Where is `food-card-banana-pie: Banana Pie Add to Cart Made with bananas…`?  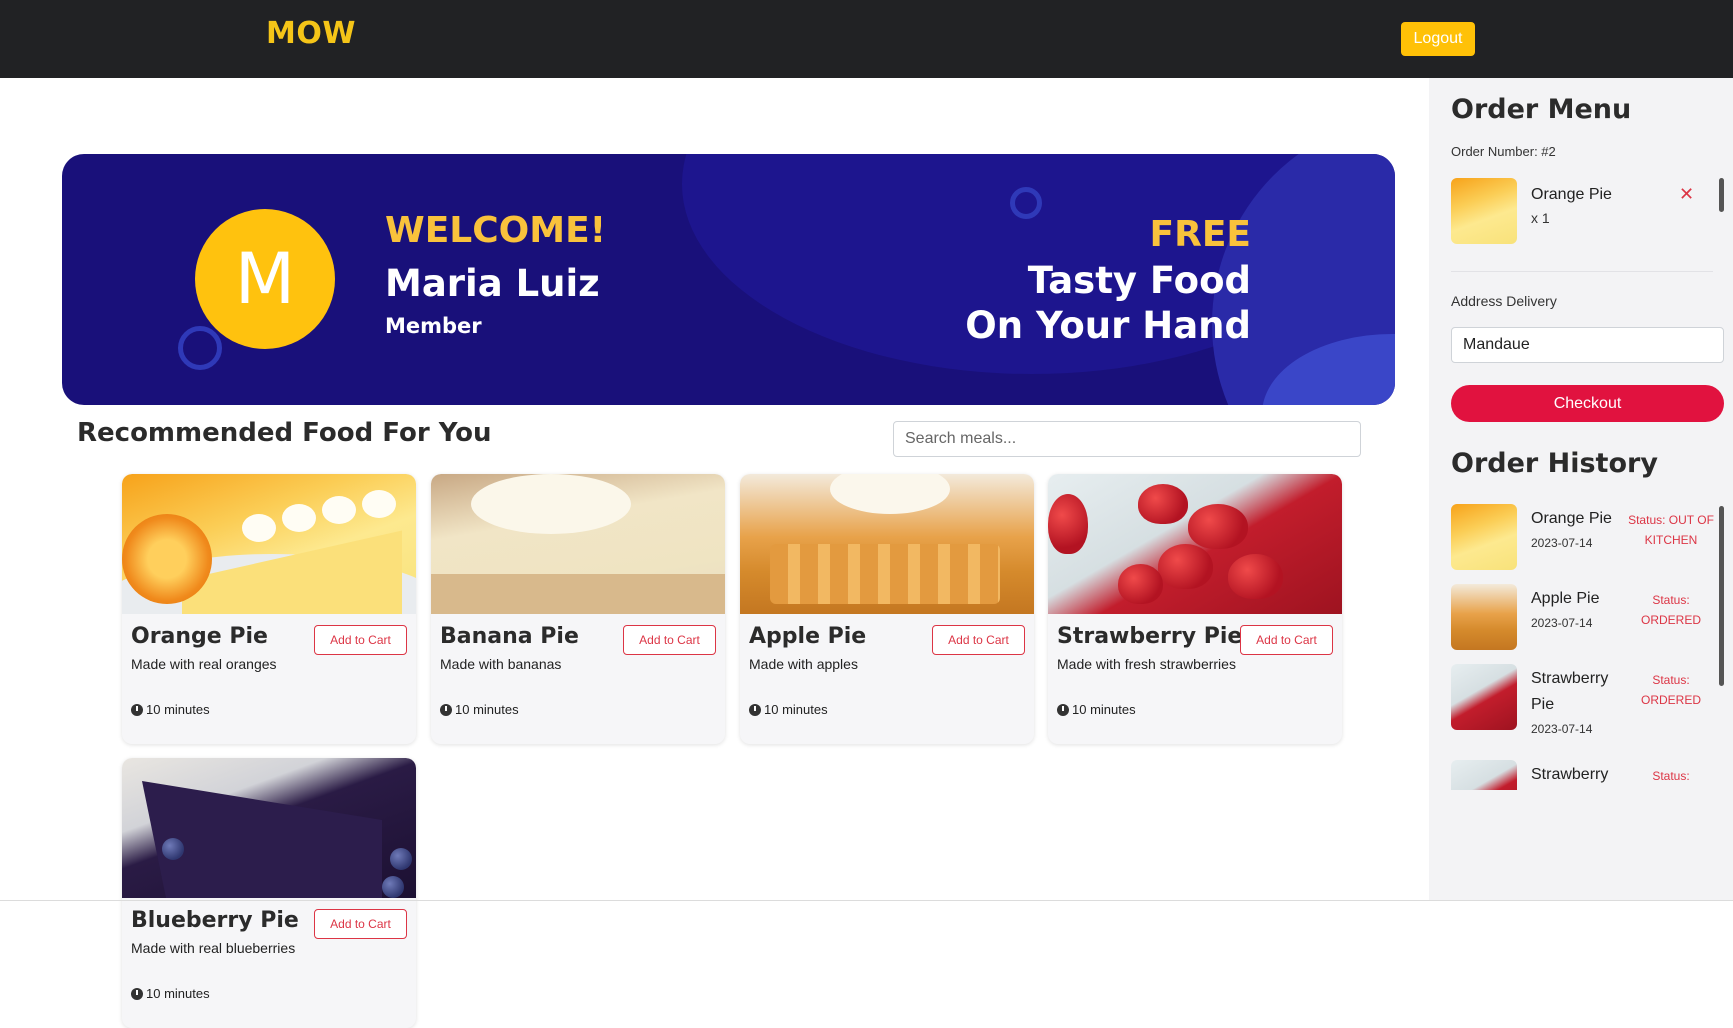 food-card-banana-pie: Banana Pie Add to Cart Made with bananas… is located at coordinates (578, 609).